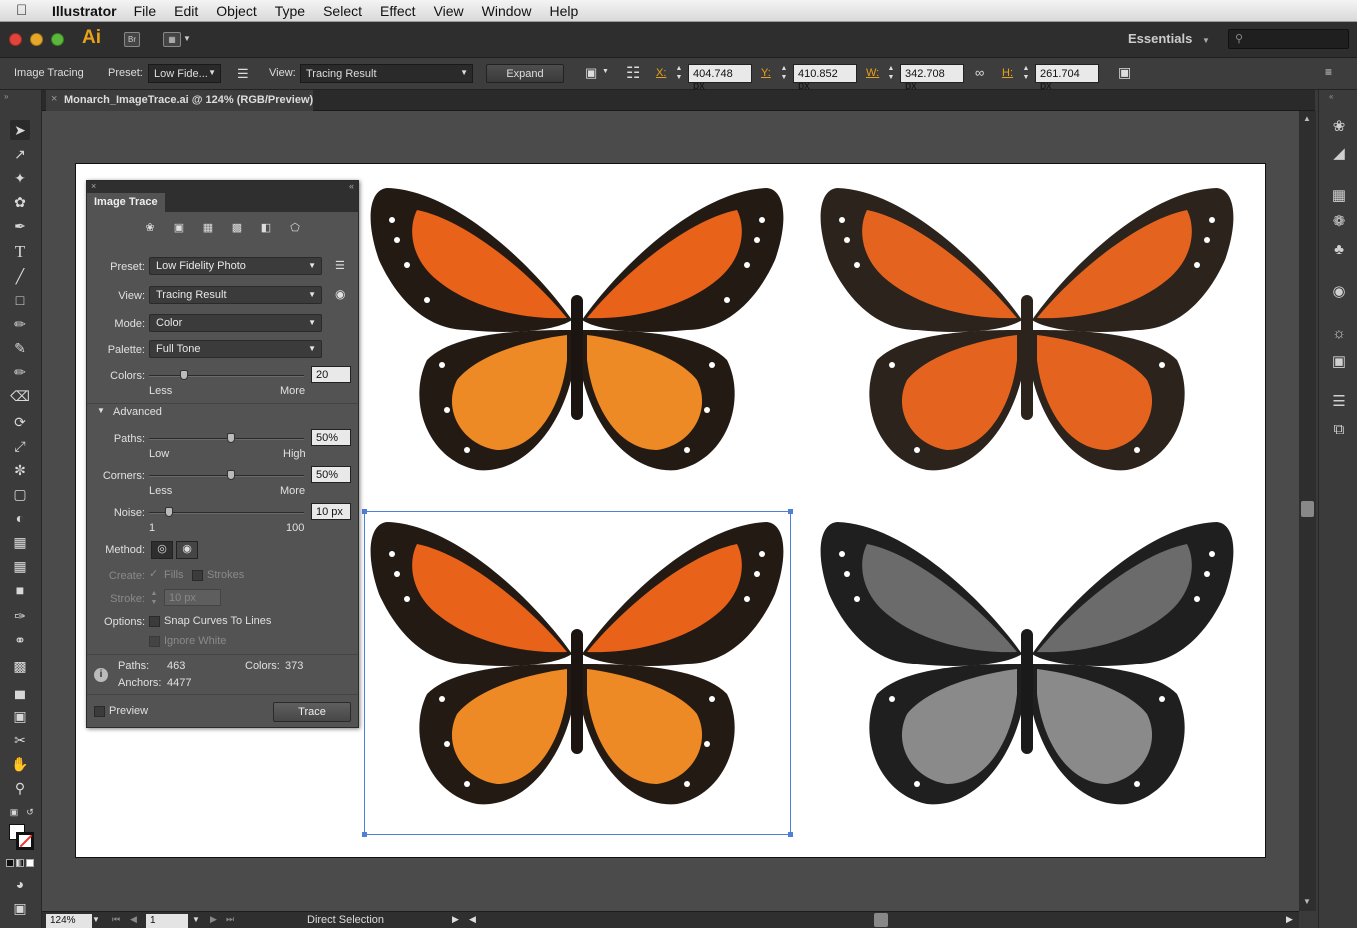 The width and height of the screenshot is (1357, 928). What do you see at coordinates (20, 396) in the screenshot?
I see `eraser-tool-icon: ⌫` at bounding box center [20, 396].